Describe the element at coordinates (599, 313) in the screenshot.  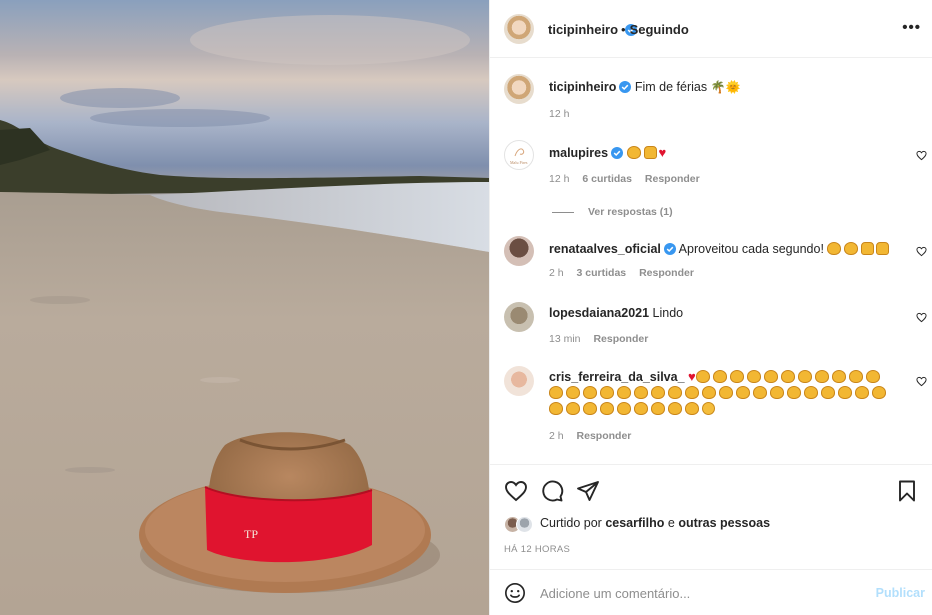
I see `comment-username: lopesdaiana2021` at that location.